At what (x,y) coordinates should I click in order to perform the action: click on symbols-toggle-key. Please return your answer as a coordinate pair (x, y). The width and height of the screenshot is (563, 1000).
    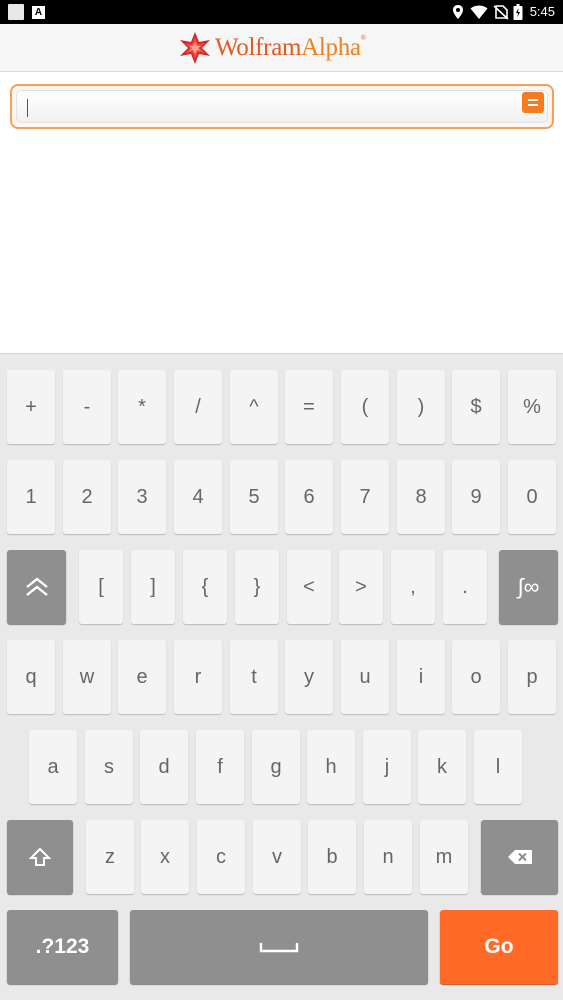
    Looking at the image, I should click on (36, 587).